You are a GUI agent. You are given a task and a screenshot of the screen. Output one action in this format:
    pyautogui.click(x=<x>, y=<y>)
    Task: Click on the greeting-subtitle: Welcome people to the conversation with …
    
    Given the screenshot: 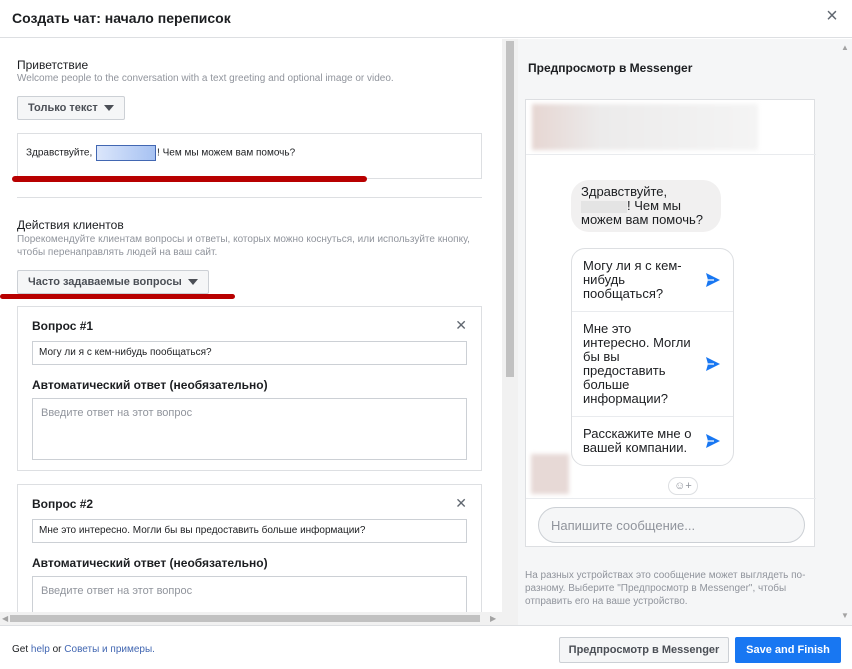 What is the action you would take?
    pyautogui.click(x=205, y=78)
    